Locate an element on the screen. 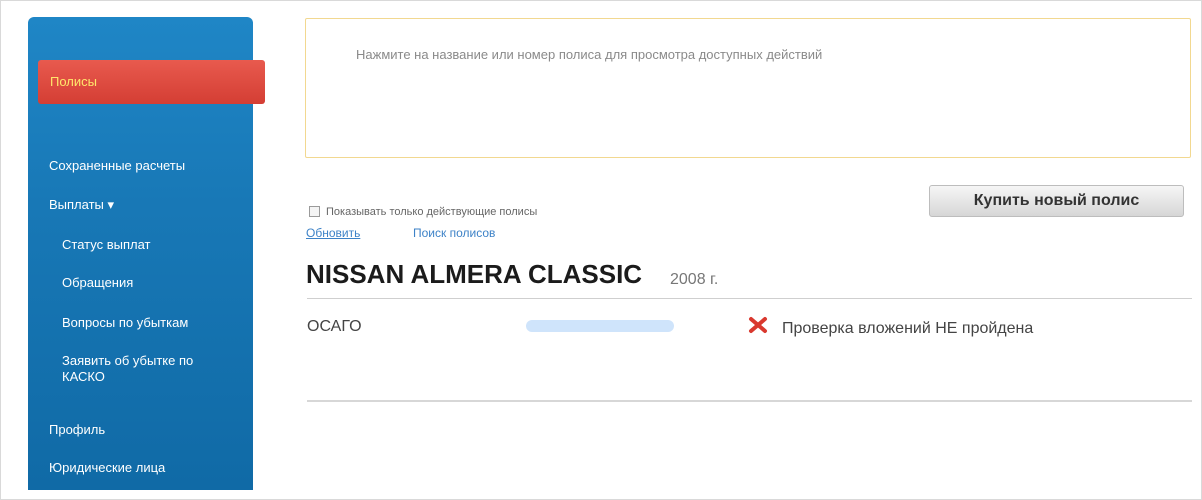 Image resolution: width=1202 pixels, height=500 pixels. sidebar-item-label: Обращения is located at coordinates (98, 282).